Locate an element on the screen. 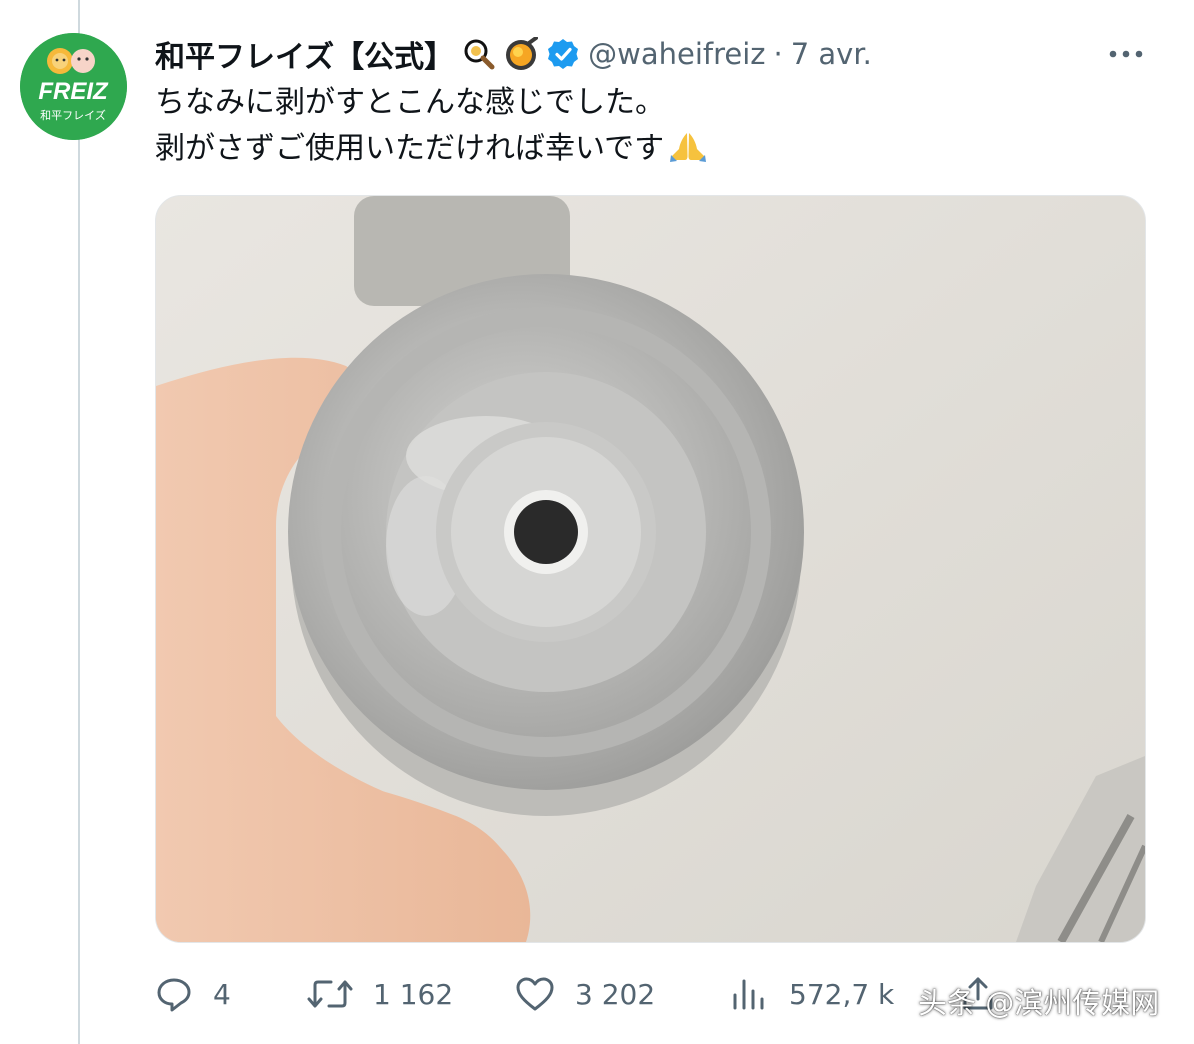 The width and height of the screenshot is (1194, 1044). like-button: 3 202 is located at coordinates (585, 994).